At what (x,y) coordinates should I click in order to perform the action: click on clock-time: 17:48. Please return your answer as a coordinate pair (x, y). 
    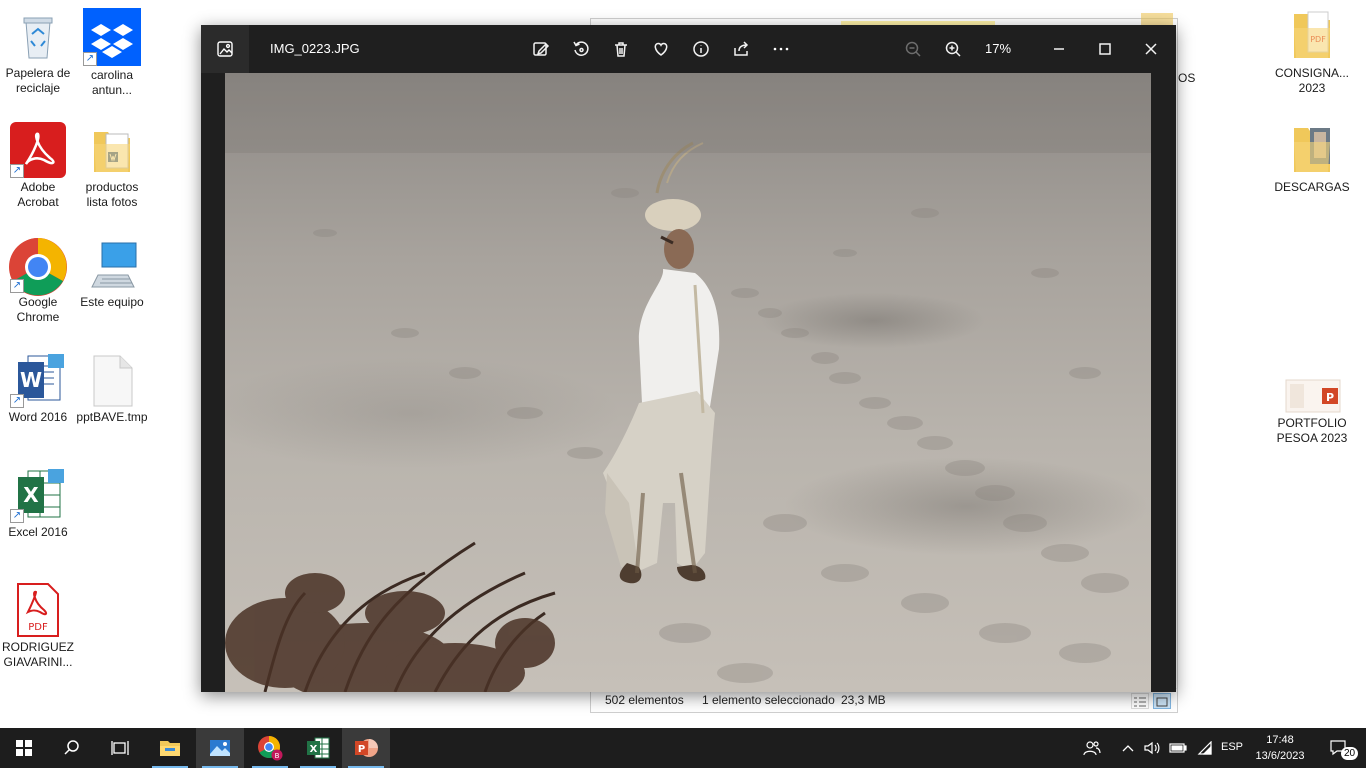
    Looking at the image, I should click on (1280, 740).